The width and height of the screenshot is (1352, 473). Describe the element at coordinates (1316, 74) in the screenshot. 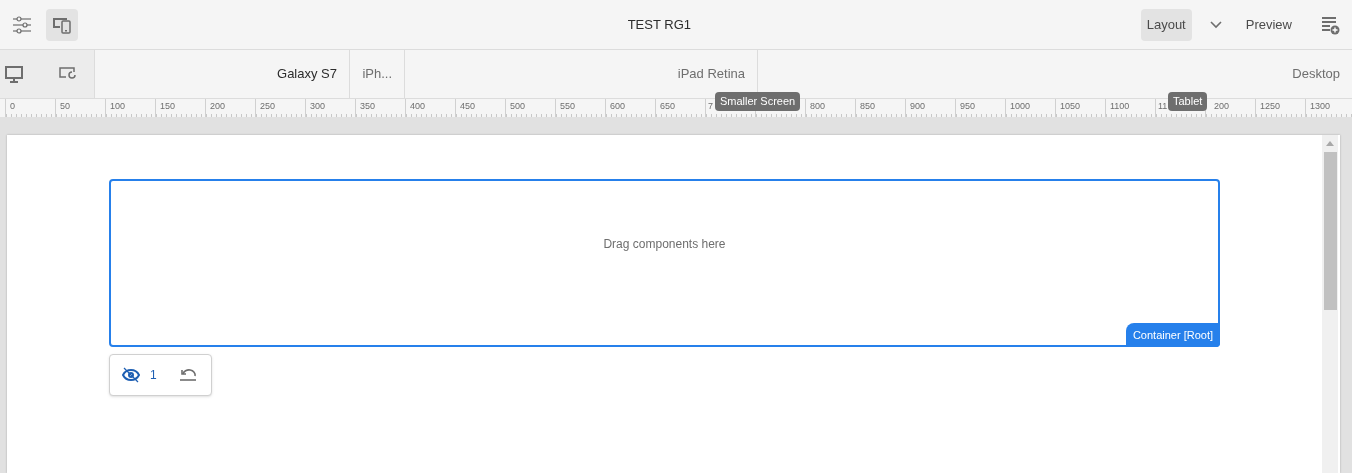

I see `device-option: Desktop` at that location.